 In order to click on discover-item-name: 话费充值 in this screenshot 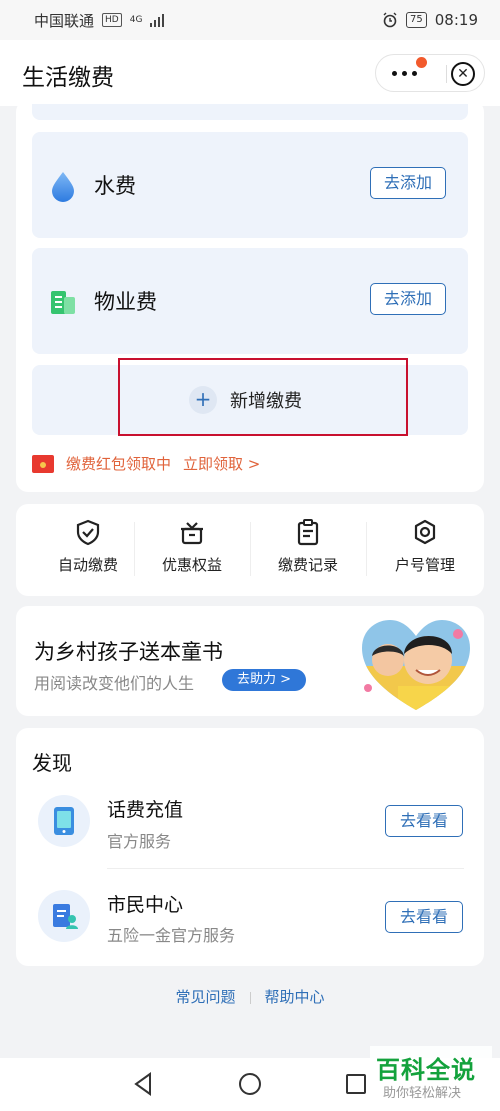, I will do `click(145, 810)`.